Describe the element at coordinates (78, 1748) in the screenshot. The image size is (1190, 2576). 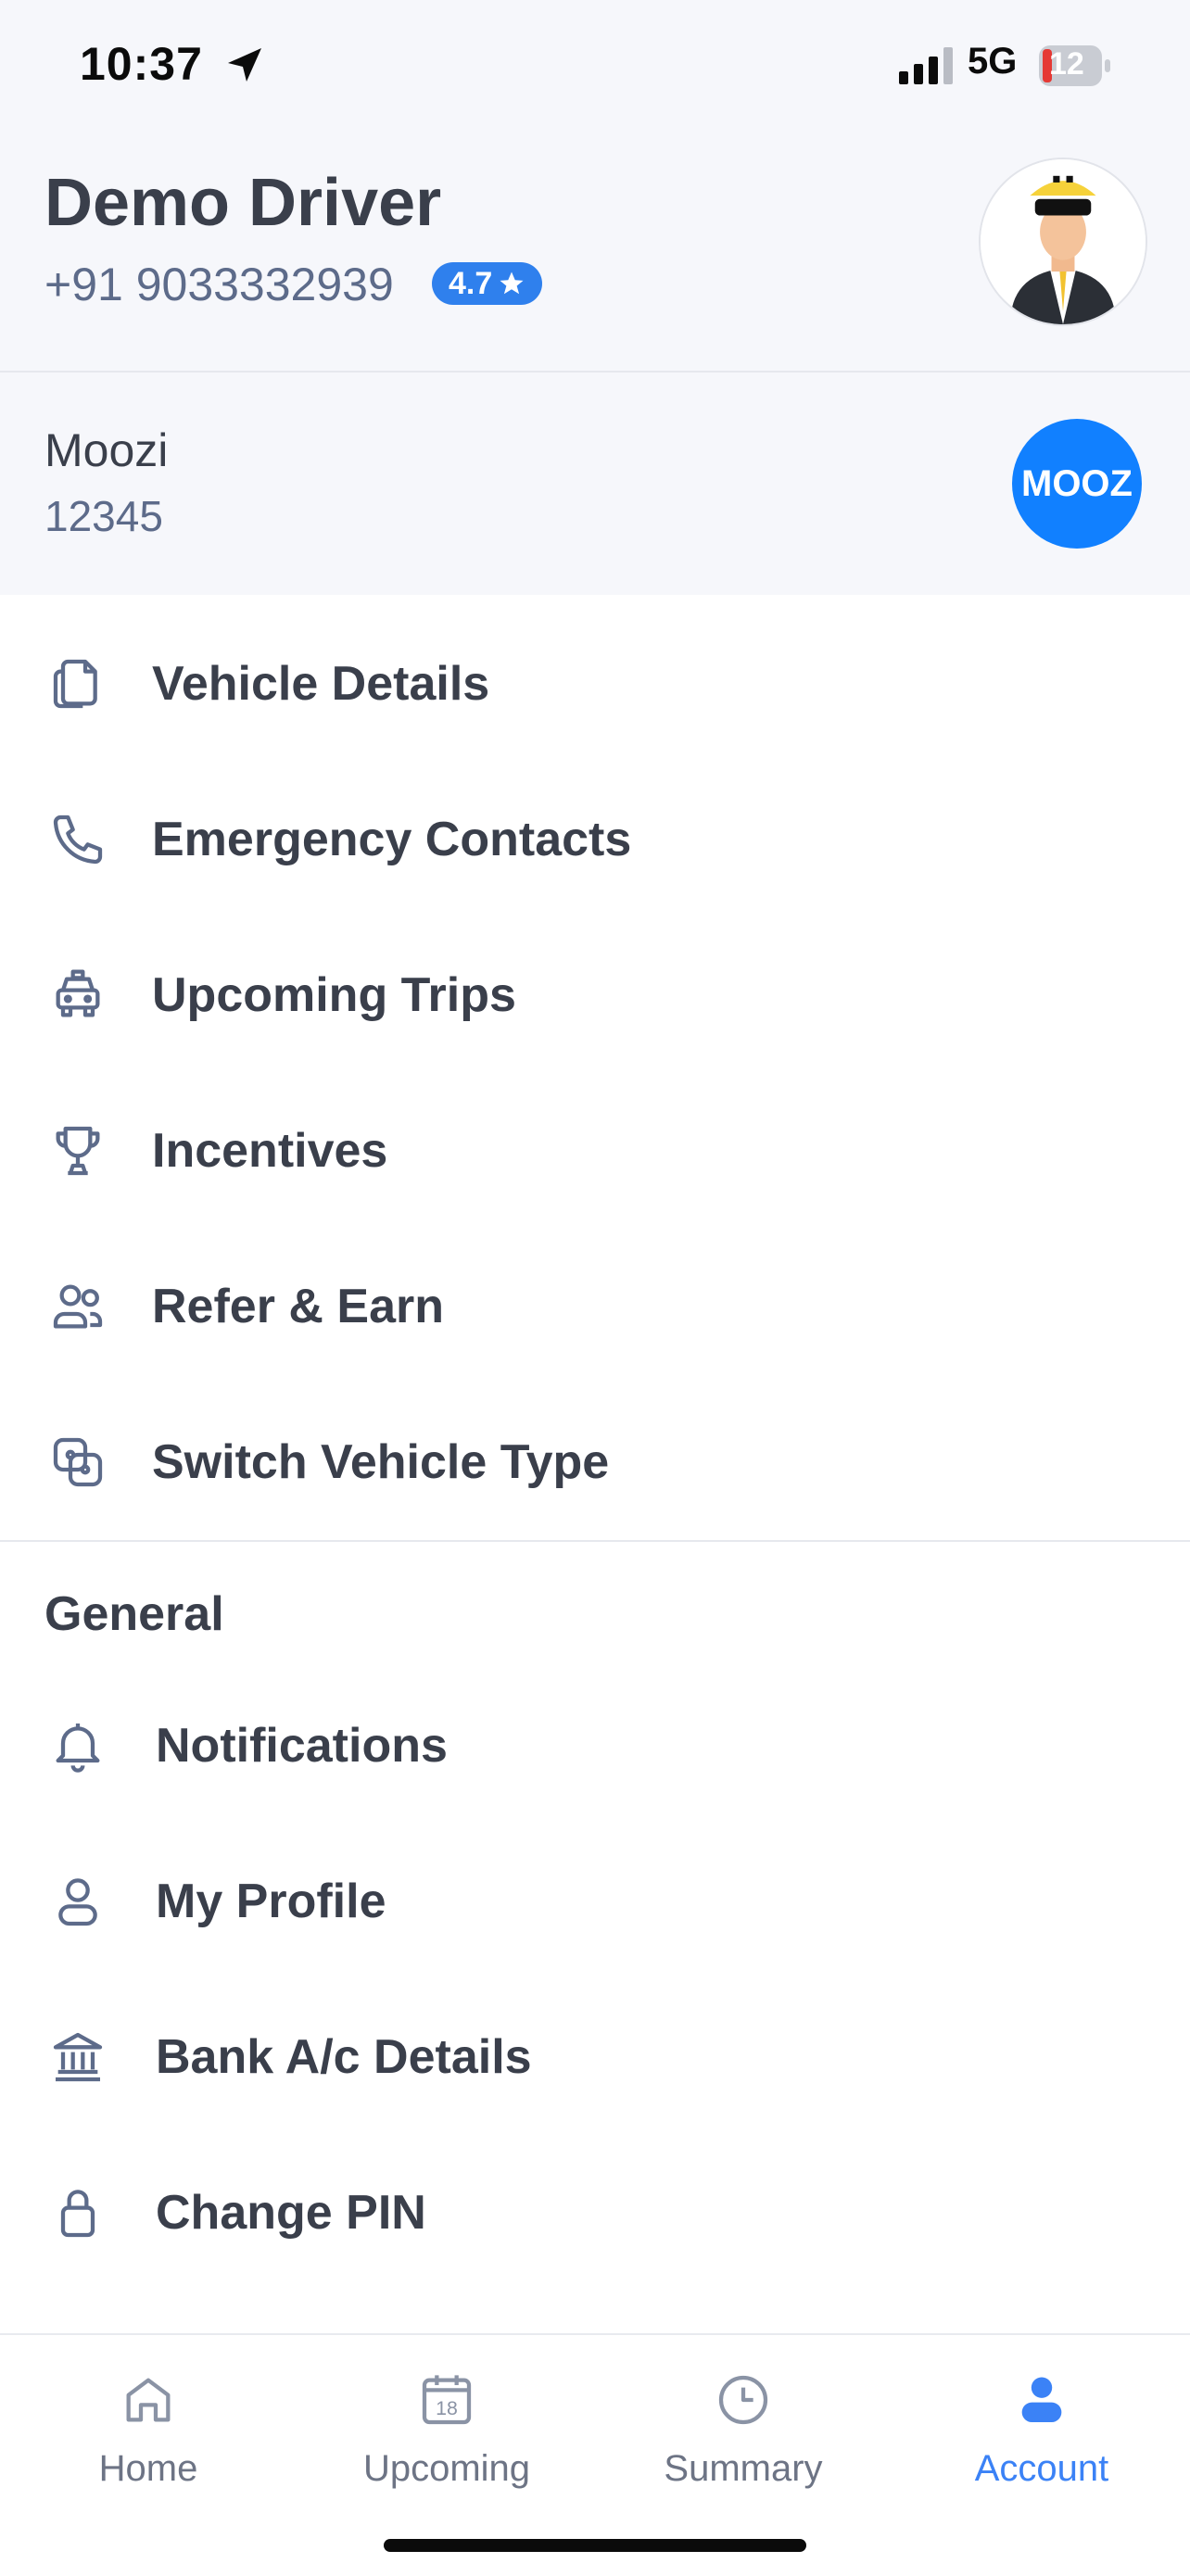
I see `bell-icon` at that location.